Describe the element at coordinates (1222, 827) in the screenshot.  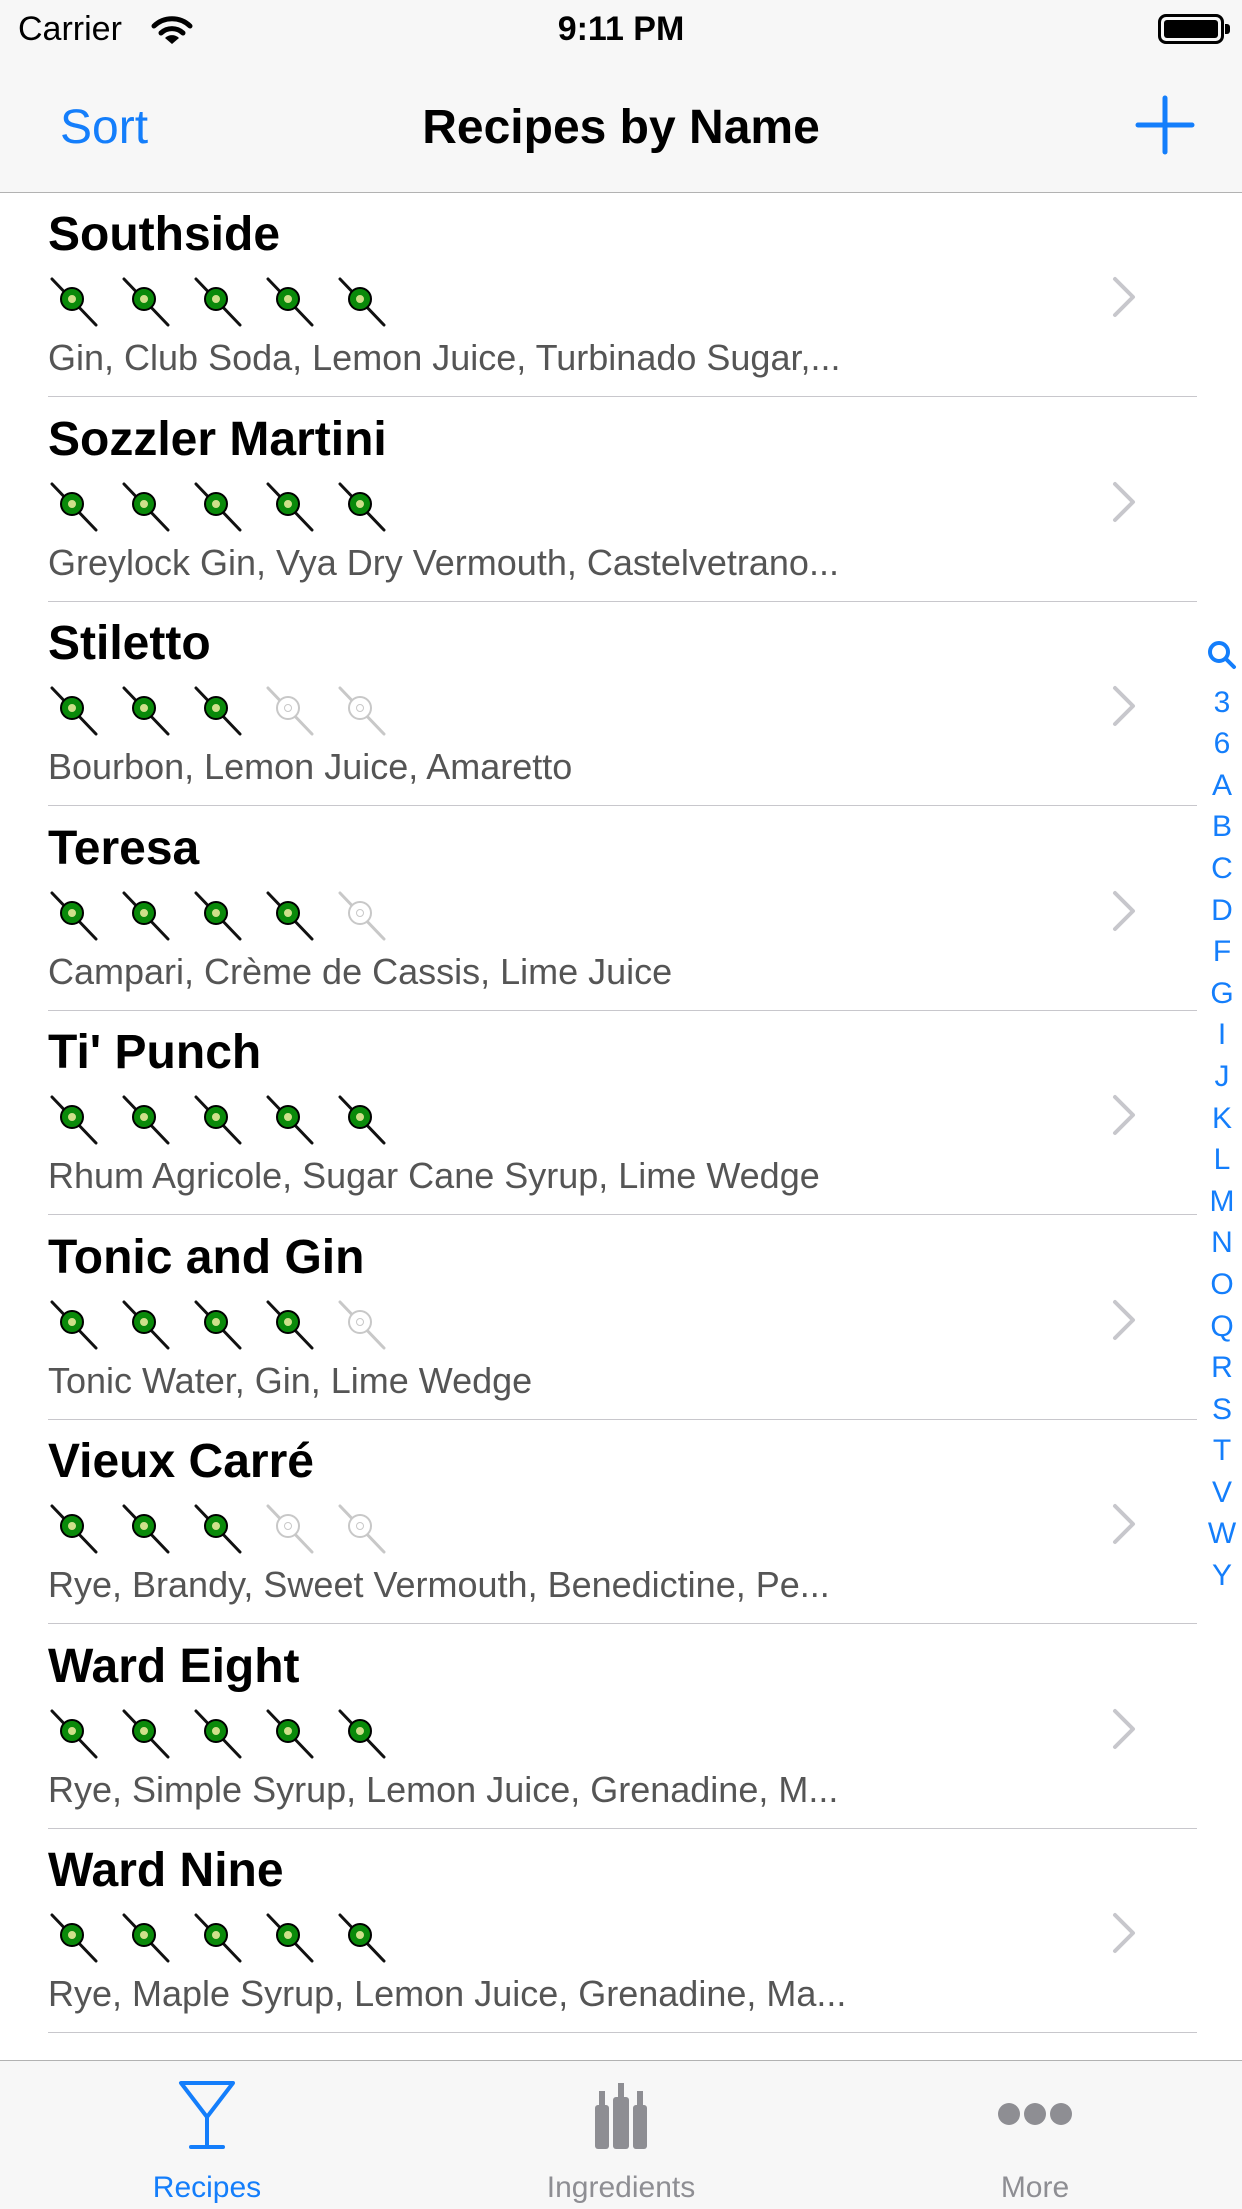
I see `index-letter: B` at that location.